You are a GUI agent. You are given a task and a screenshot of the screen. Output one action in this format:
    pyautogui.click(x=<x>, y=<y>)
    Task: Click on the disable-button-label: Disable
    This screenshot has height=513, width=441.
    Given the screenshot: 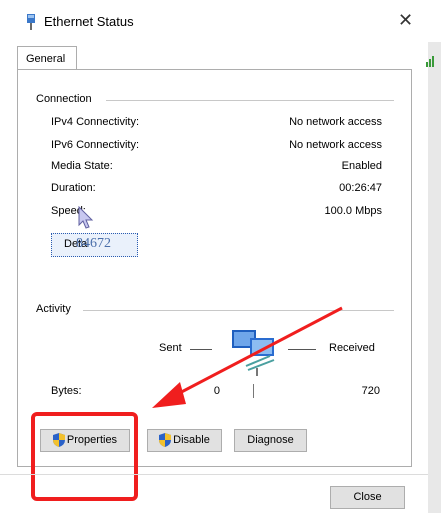 What is the action you would take?
    pyautogui.click(x=191, y=440)
    